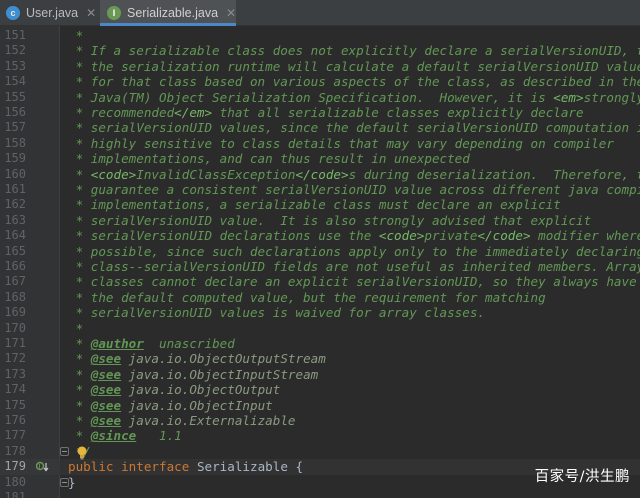  I want to click on line-number: 176, so click(15, 420).